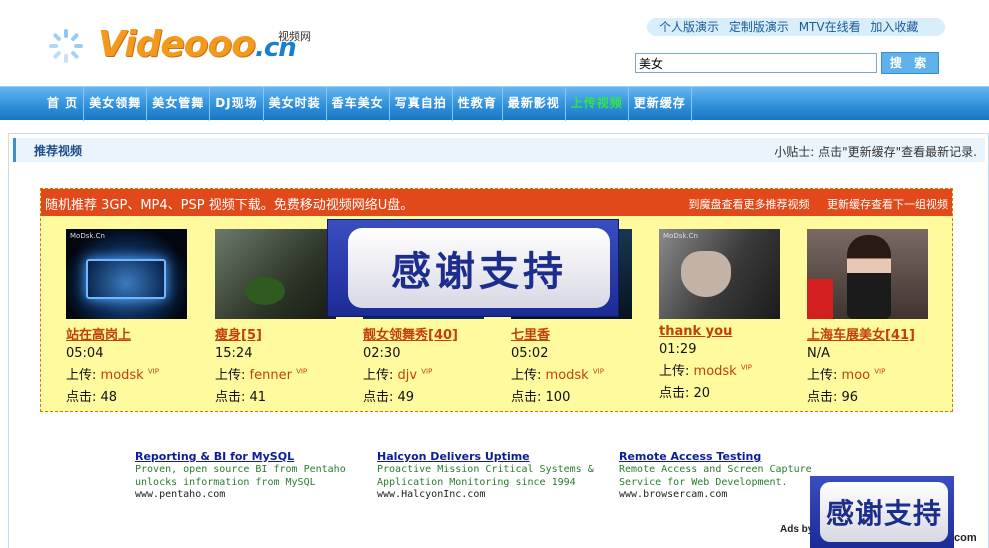  Describe the element at coordinates (179, 104) in the screenshot. I see `nav-item-pole-dance: 美女管舞` at that location.